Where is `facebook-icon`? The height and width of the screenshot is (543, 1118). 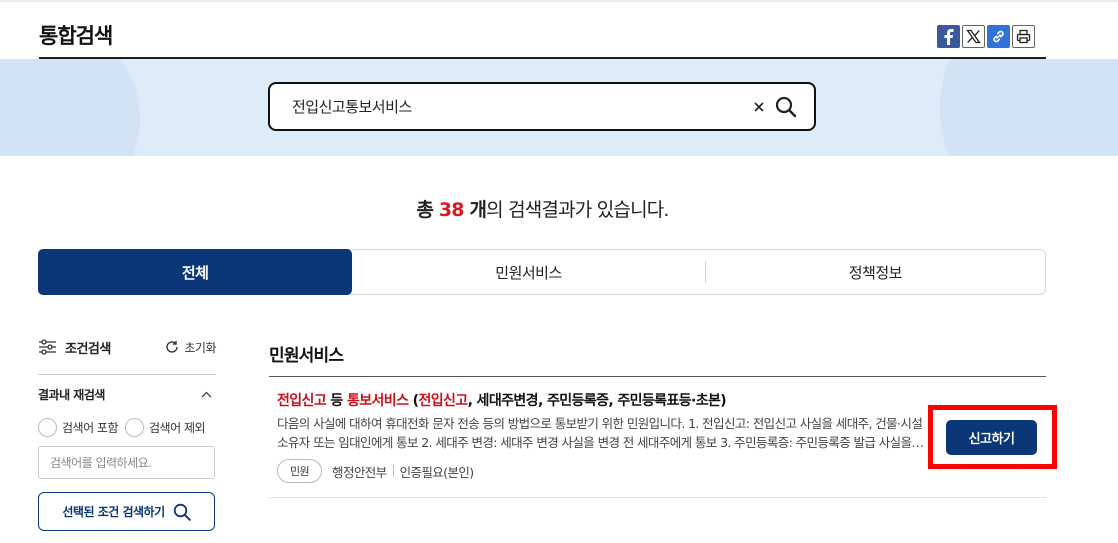
facebook-icon is located at coordinates (948, 36).